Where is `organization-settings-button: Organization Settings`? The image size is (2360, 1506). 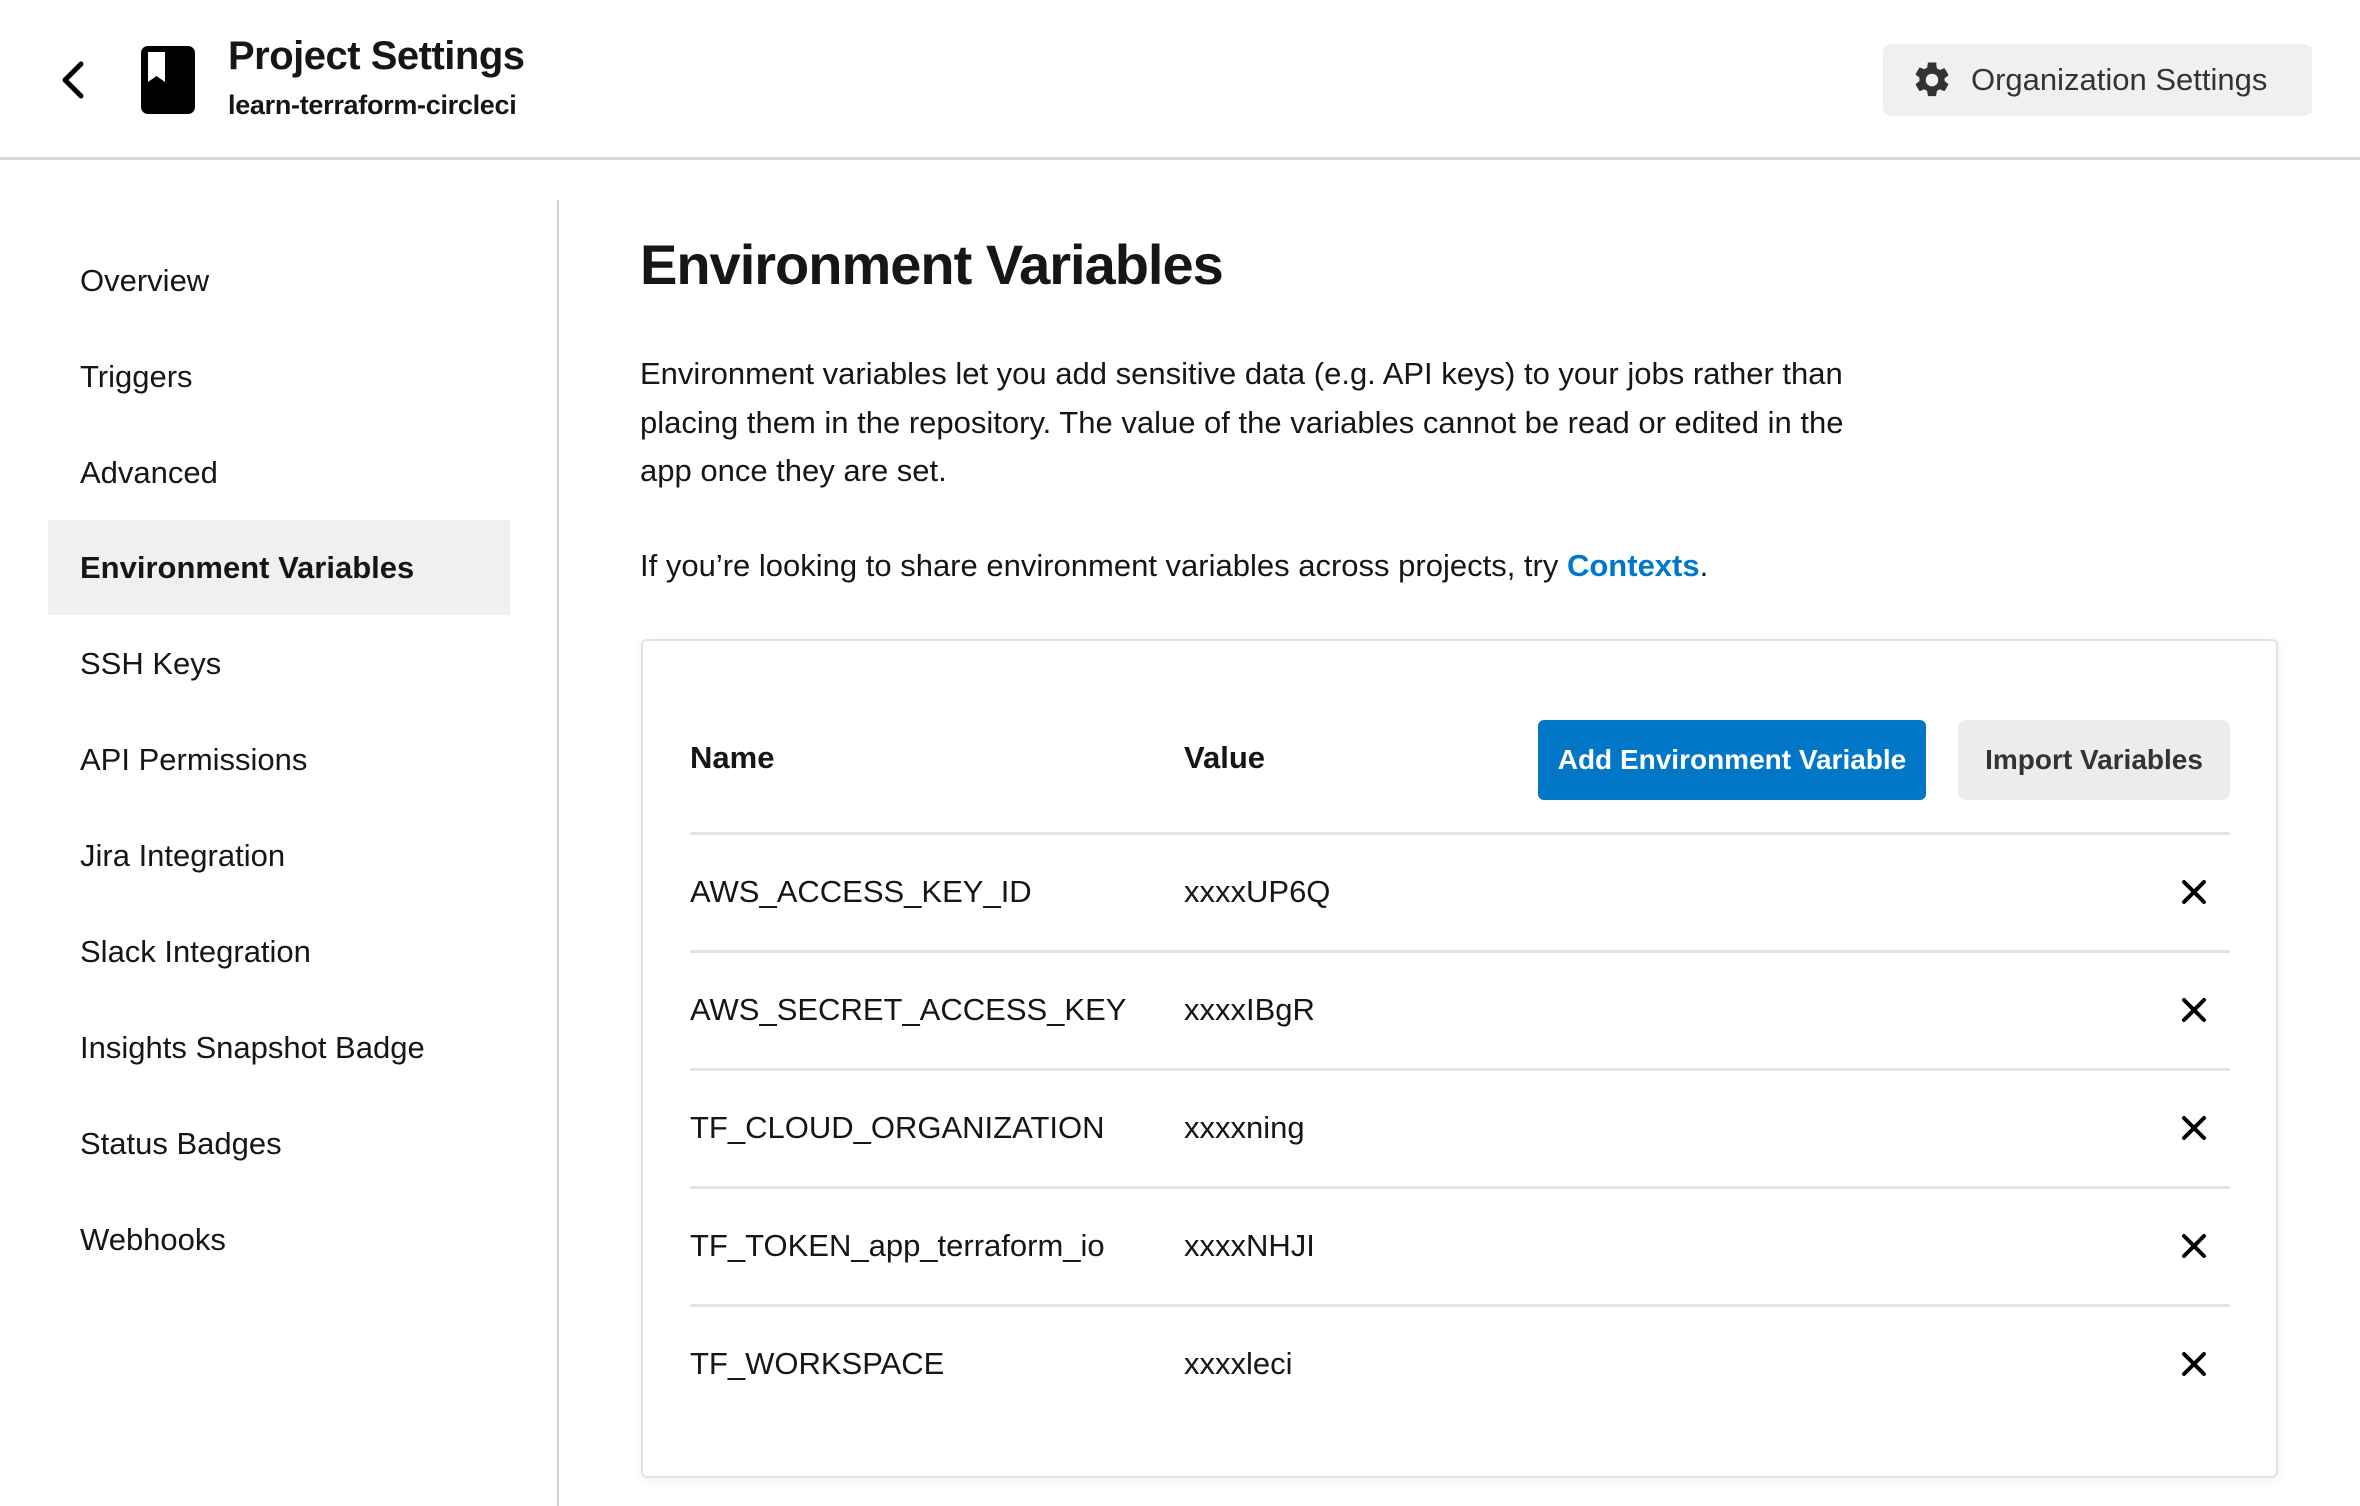 organization-settings-button: Organization Settings is located at coordinates (2097, 80).